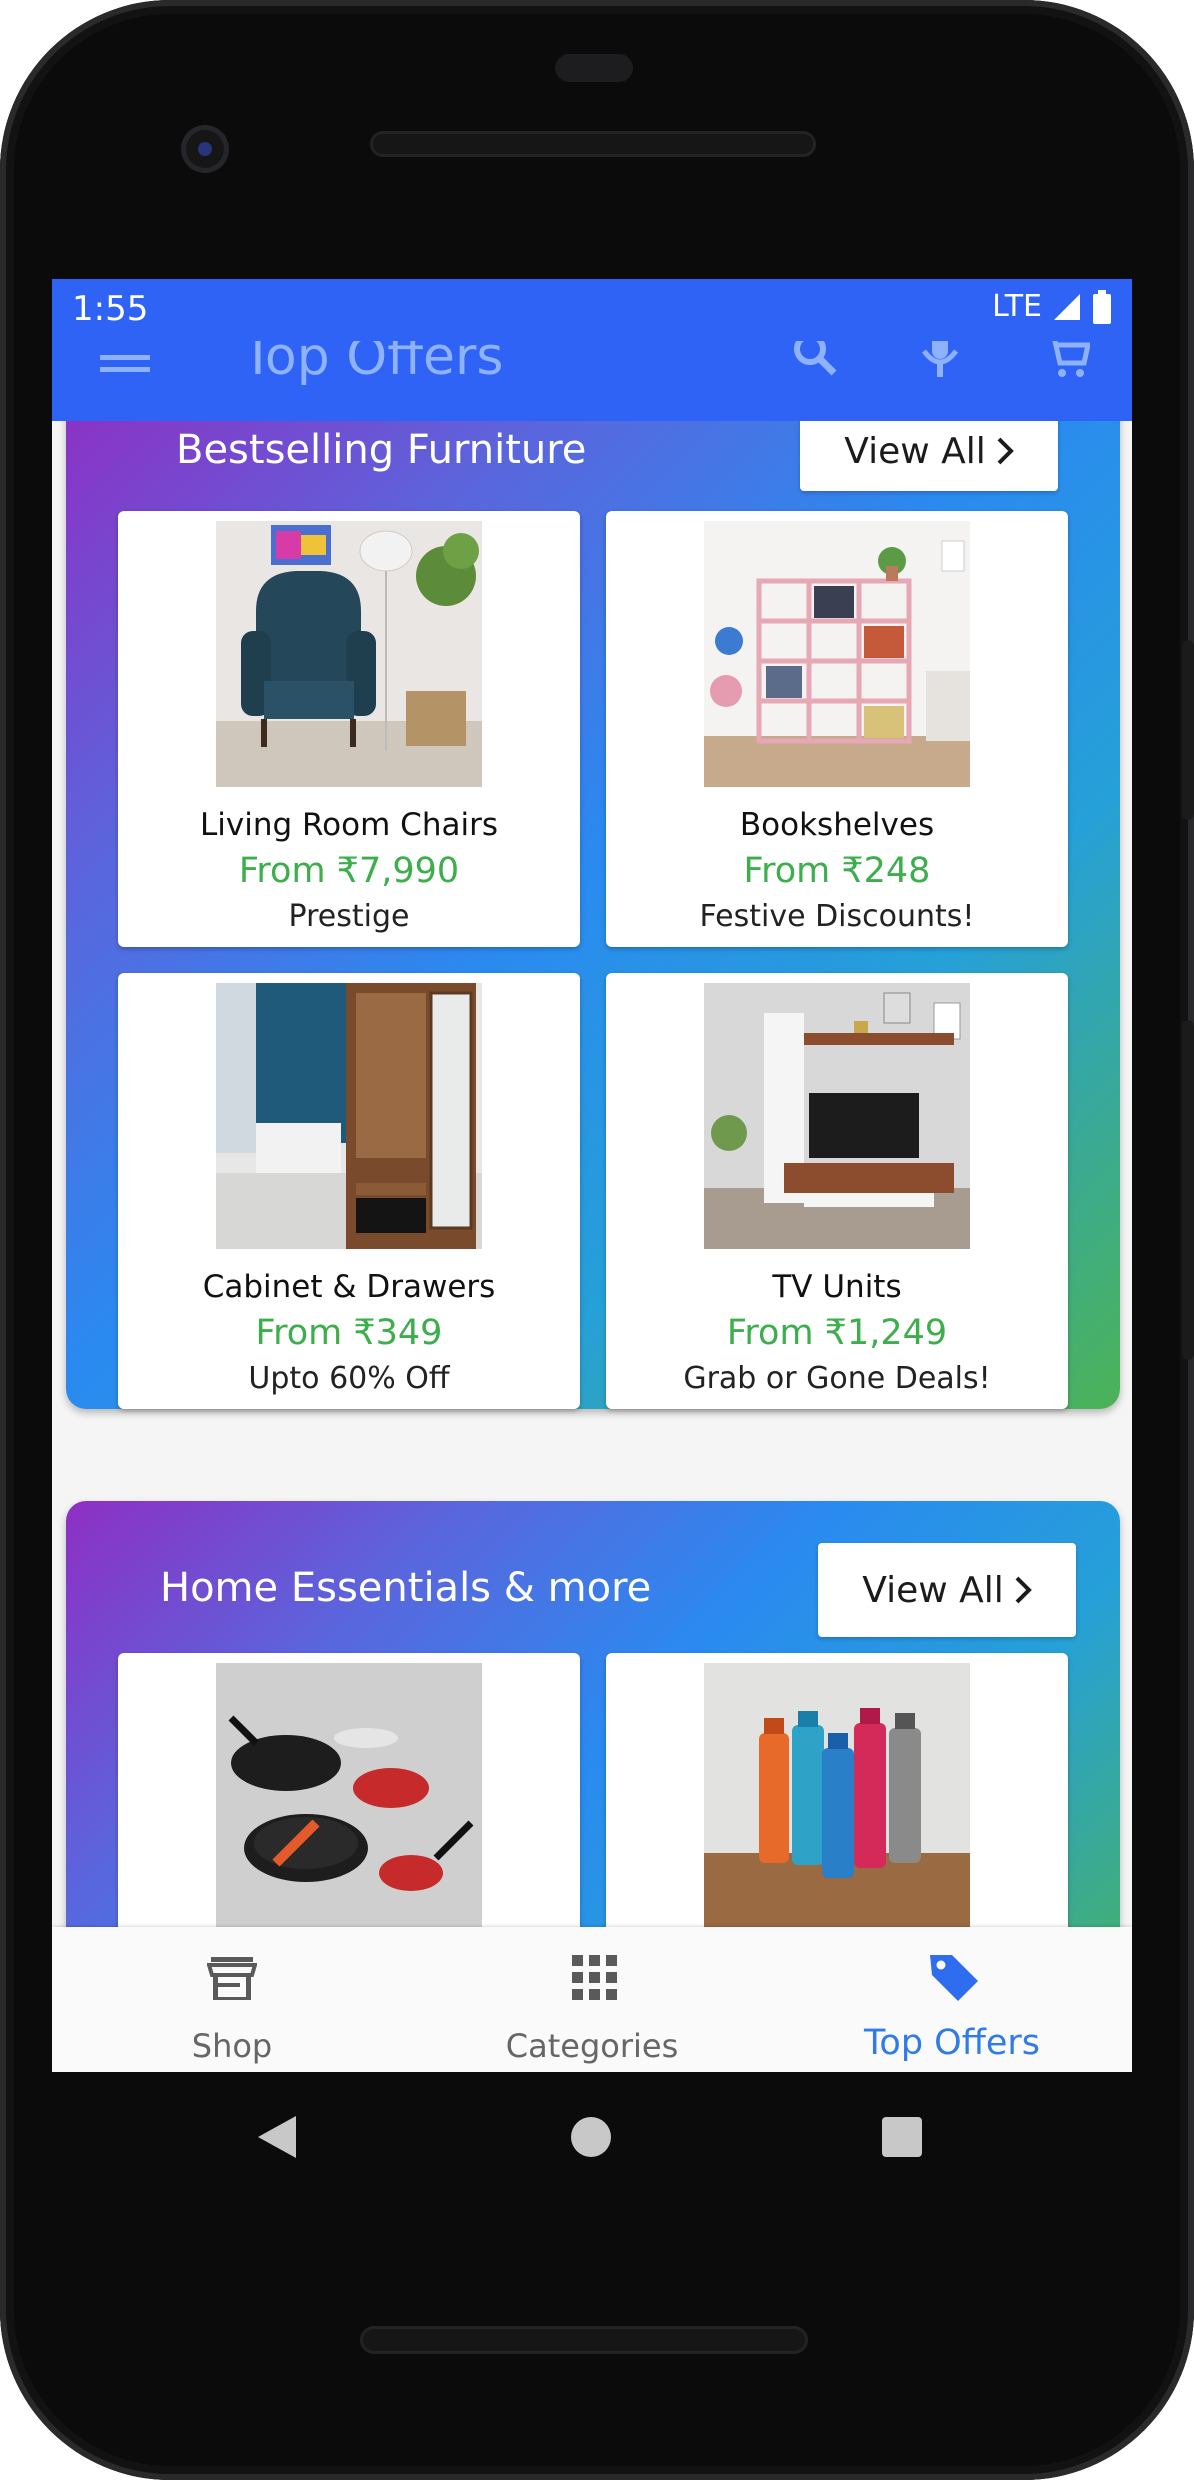 This screenshot has height=2480, width=1194. Describe the element at coordinates (349, 825) in the screenshot. I see `product-name: Living Room Chairs` at that location.